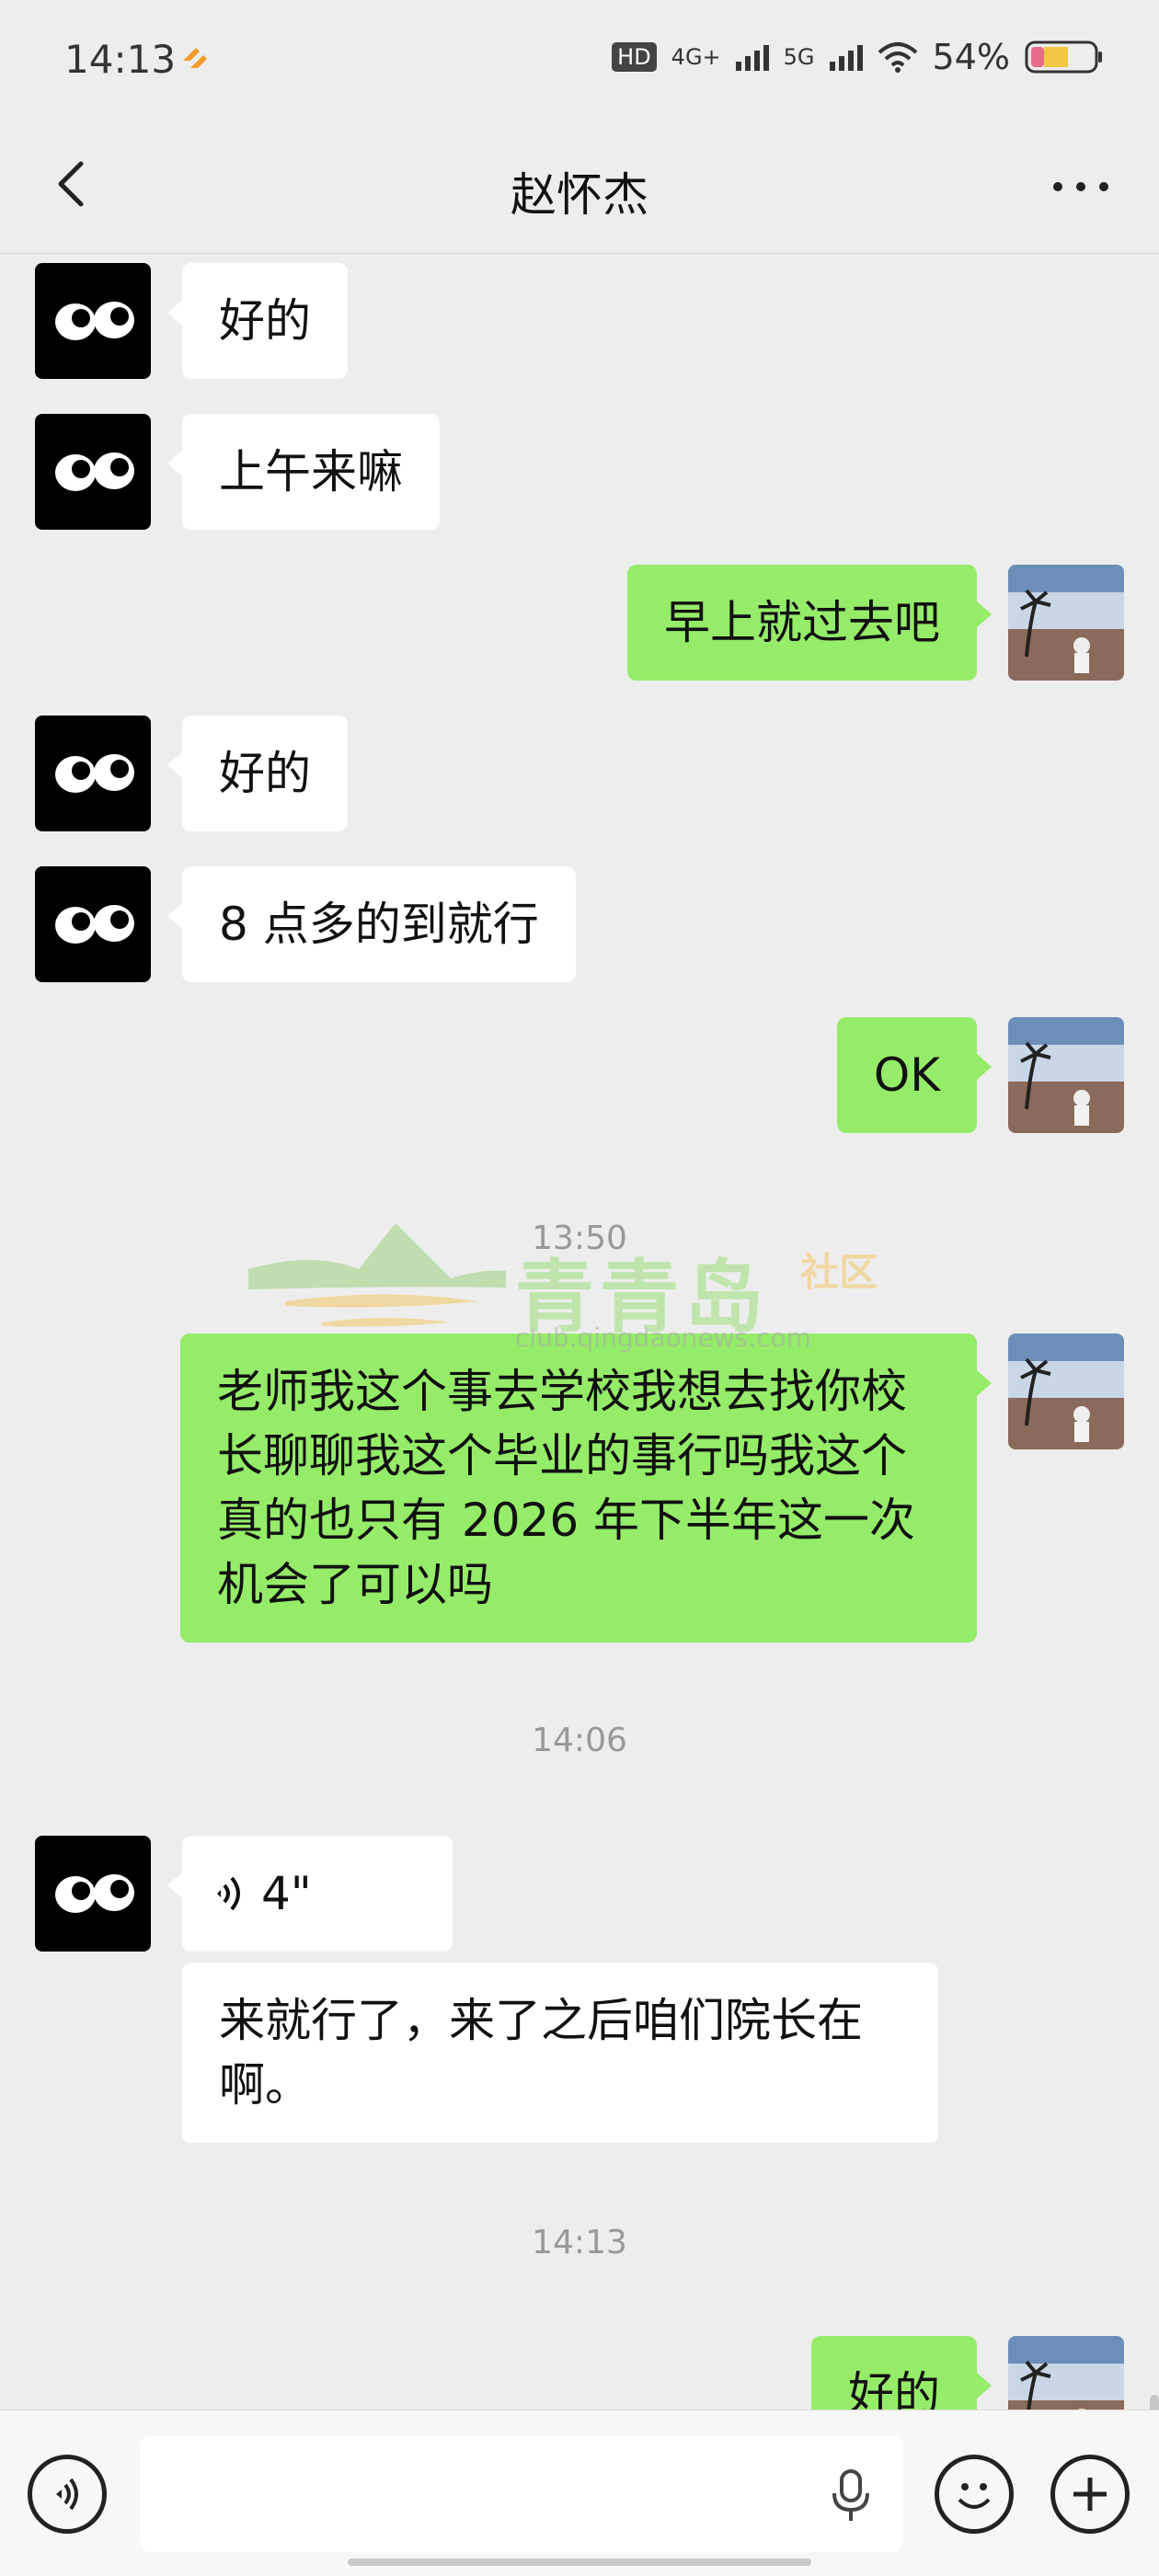 This screenshot has width=1159, height=2576. I want to click on voice-toggle-button, so click(67, 2494).